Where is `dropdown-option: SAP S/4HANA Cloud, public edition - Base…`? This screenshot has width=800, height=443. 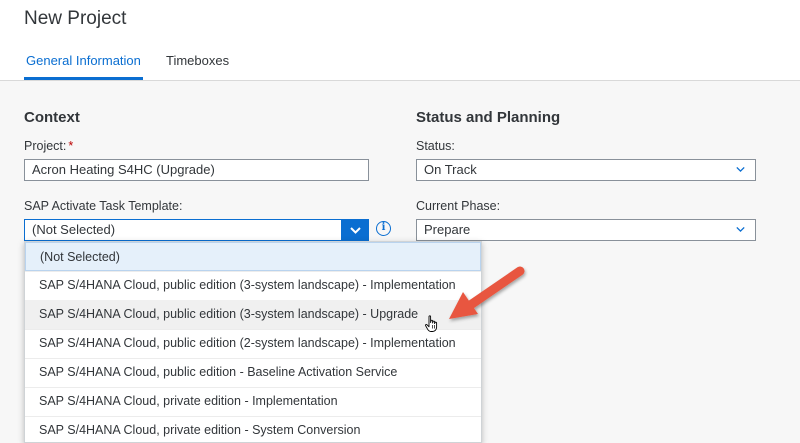
dropdown-option: SAP S/4HANA Cloud, public edition - Base… is located at coordinates (253, 372).